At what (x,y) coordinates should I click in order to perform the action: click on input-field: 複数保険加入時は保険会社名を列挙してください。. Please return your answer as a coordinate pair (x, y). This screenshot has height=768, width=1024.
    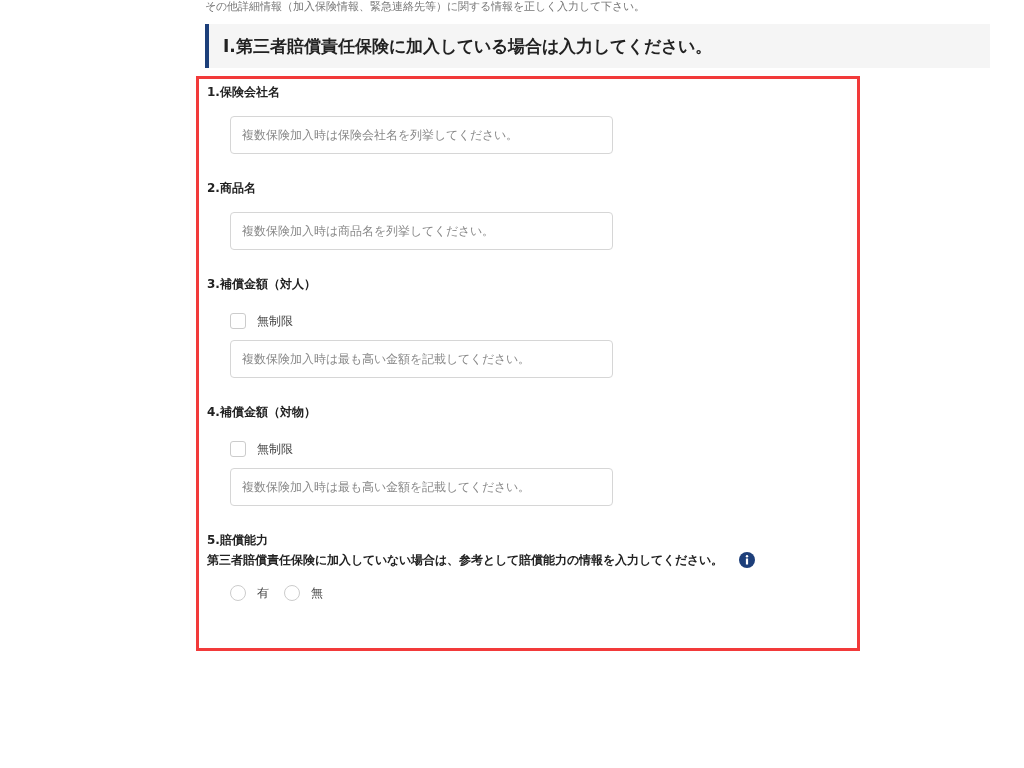
    Looking at the image, I should click on (421, 135).